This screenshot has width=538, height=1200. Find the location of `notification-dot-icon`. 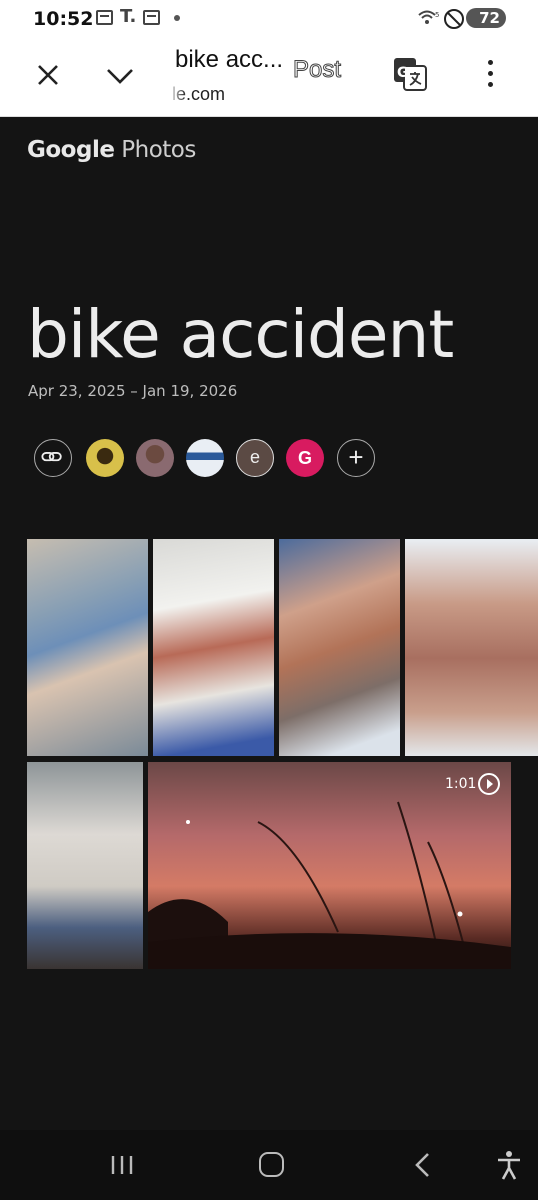

notification-dot-icon is located at coordinates (177, 18).